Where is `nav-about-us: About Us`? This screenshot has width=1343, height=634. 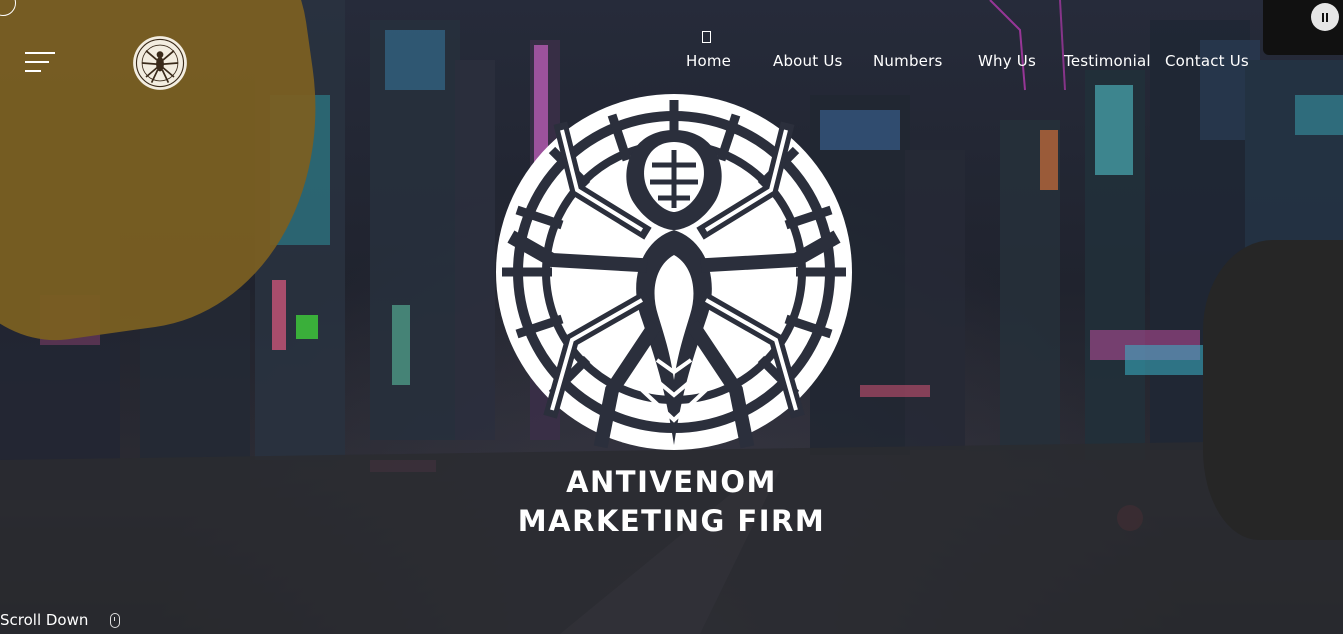
nav-about-us: About Us is located at coordinates (808, 61).